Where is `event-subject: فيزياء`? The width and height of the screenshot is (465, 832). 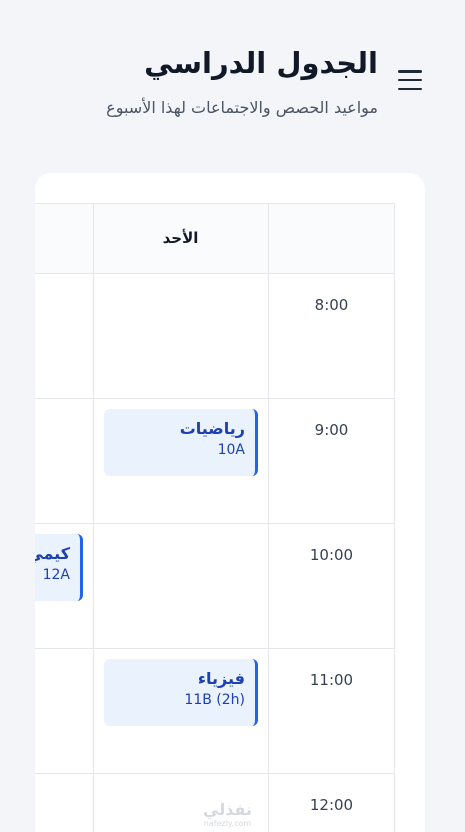
event-subject: فيزياء is located at coordinates (221, 678).